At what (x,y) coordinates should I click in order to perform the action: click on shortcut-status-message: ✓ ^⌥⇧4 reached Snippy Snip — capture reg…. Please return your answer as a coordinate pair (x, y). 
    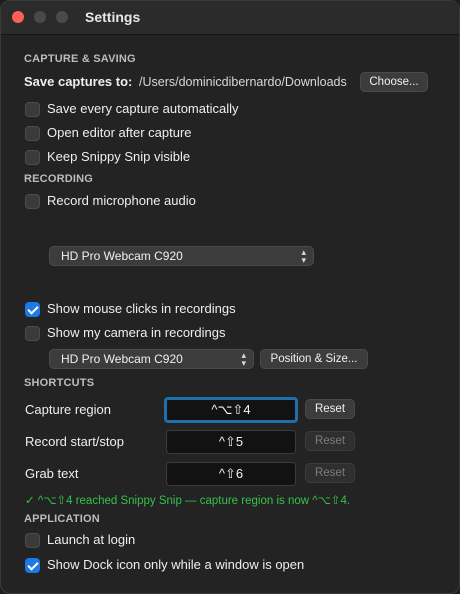
    Looking at the image, I should click on (188, 501).